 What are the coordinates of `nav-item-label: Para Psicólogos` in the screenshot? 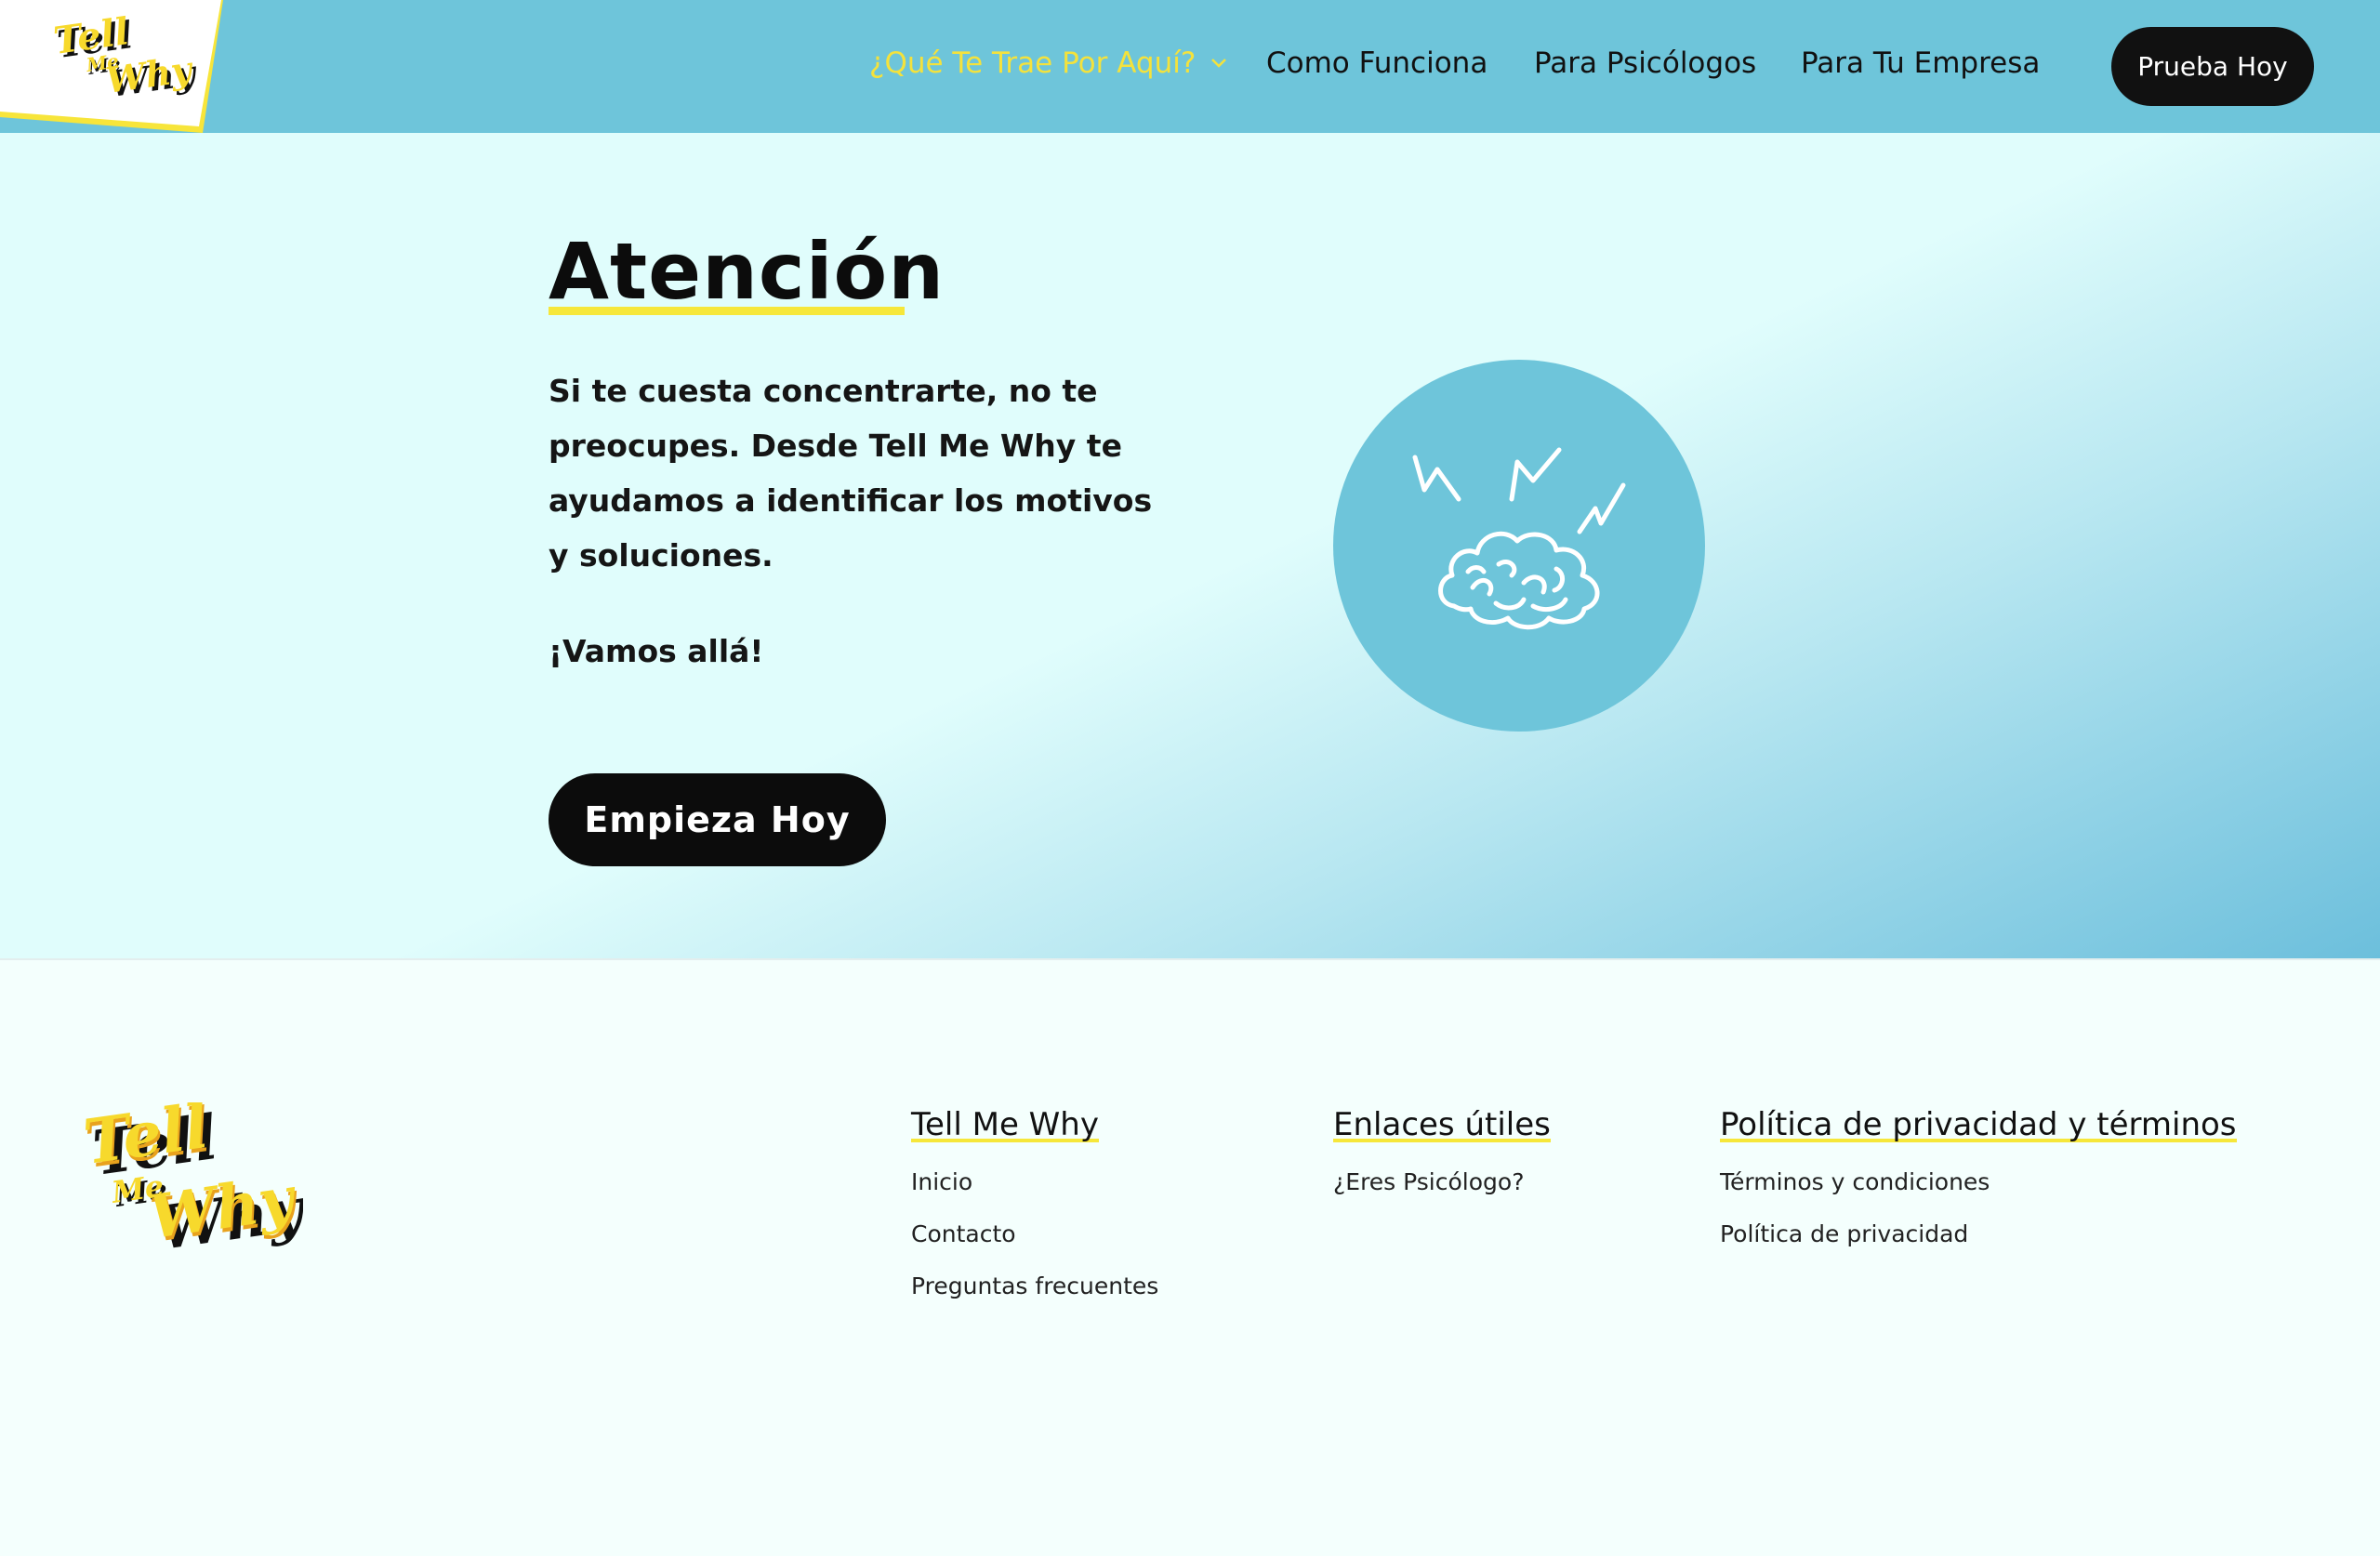 It's located at (1645, 63).